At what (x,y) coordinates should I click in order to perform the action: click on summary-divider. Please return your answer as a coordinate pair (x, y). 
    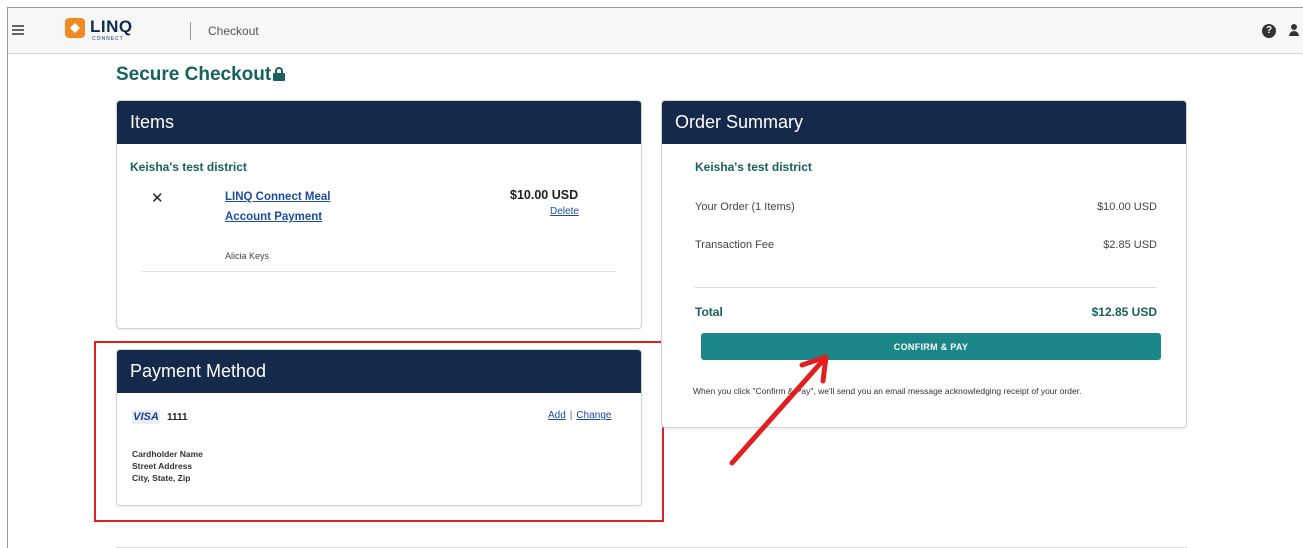
    Looking at the image, I should click on (926, 287).